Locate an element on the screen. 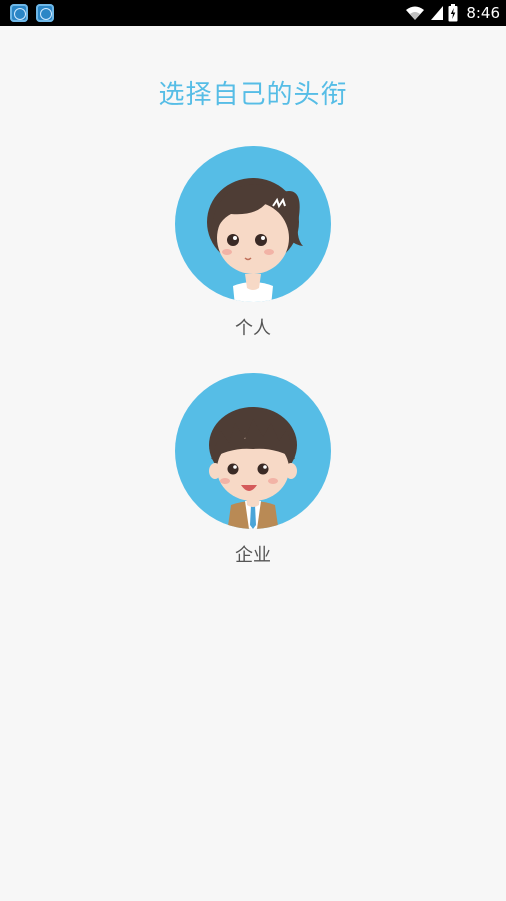 Image resolution: width=506 pixels, height=901 pixels. signal-icon is located at coordinates (437, 13).